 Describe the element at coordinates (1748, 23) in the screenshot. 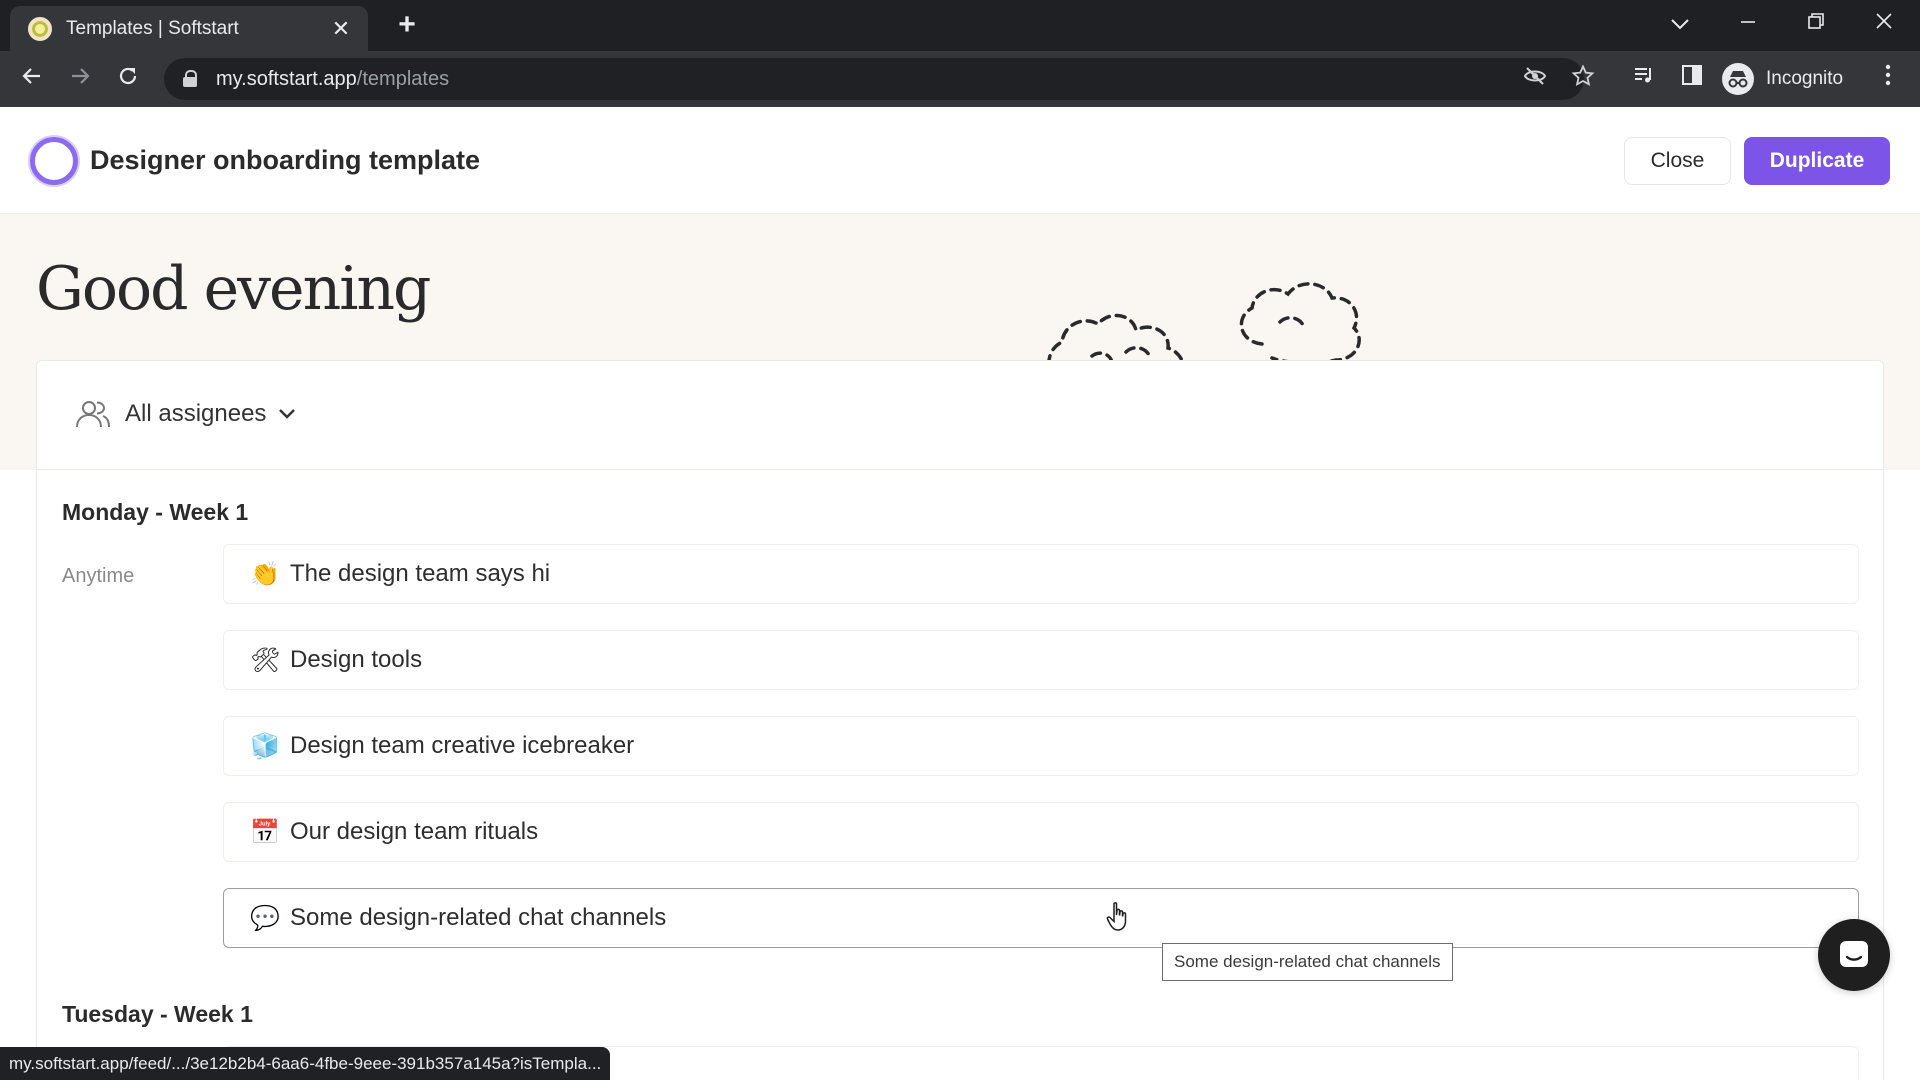

I see `minimize-icon` at that location.